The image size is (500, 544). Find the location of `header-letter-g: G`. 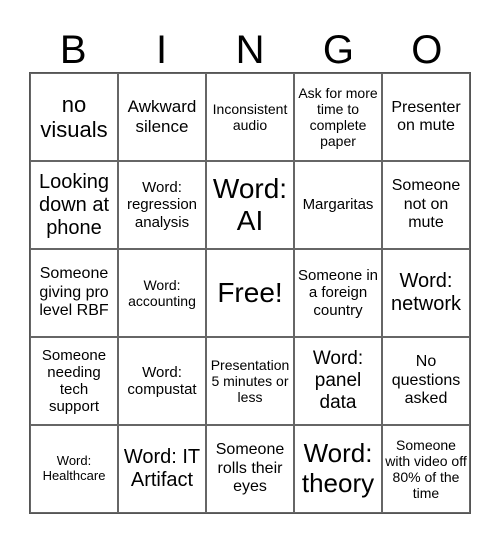

header-letter-g: G is located at coordinates (338, 50).